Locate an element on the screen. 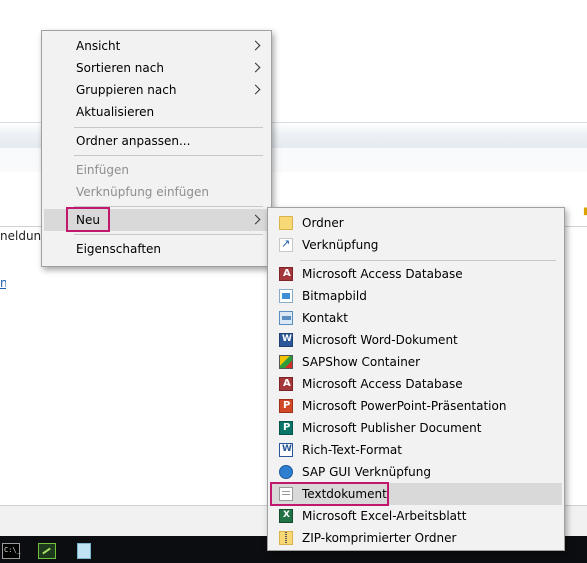  menu-item-properties: Eigenschaften is located at coordinates (156, 249).